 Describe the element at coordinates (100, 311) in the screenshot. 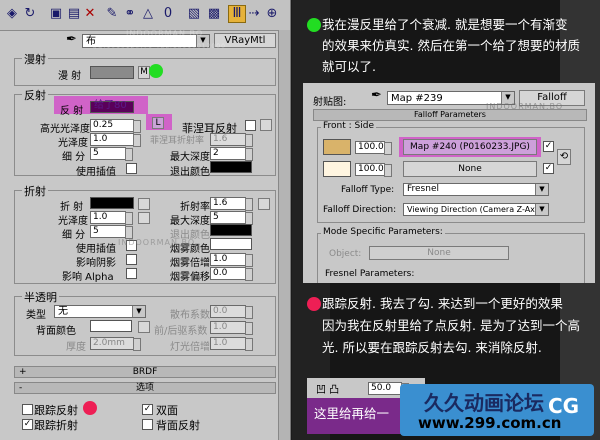

I see `translucency-type-dropdown: 无 ▼` at that location.